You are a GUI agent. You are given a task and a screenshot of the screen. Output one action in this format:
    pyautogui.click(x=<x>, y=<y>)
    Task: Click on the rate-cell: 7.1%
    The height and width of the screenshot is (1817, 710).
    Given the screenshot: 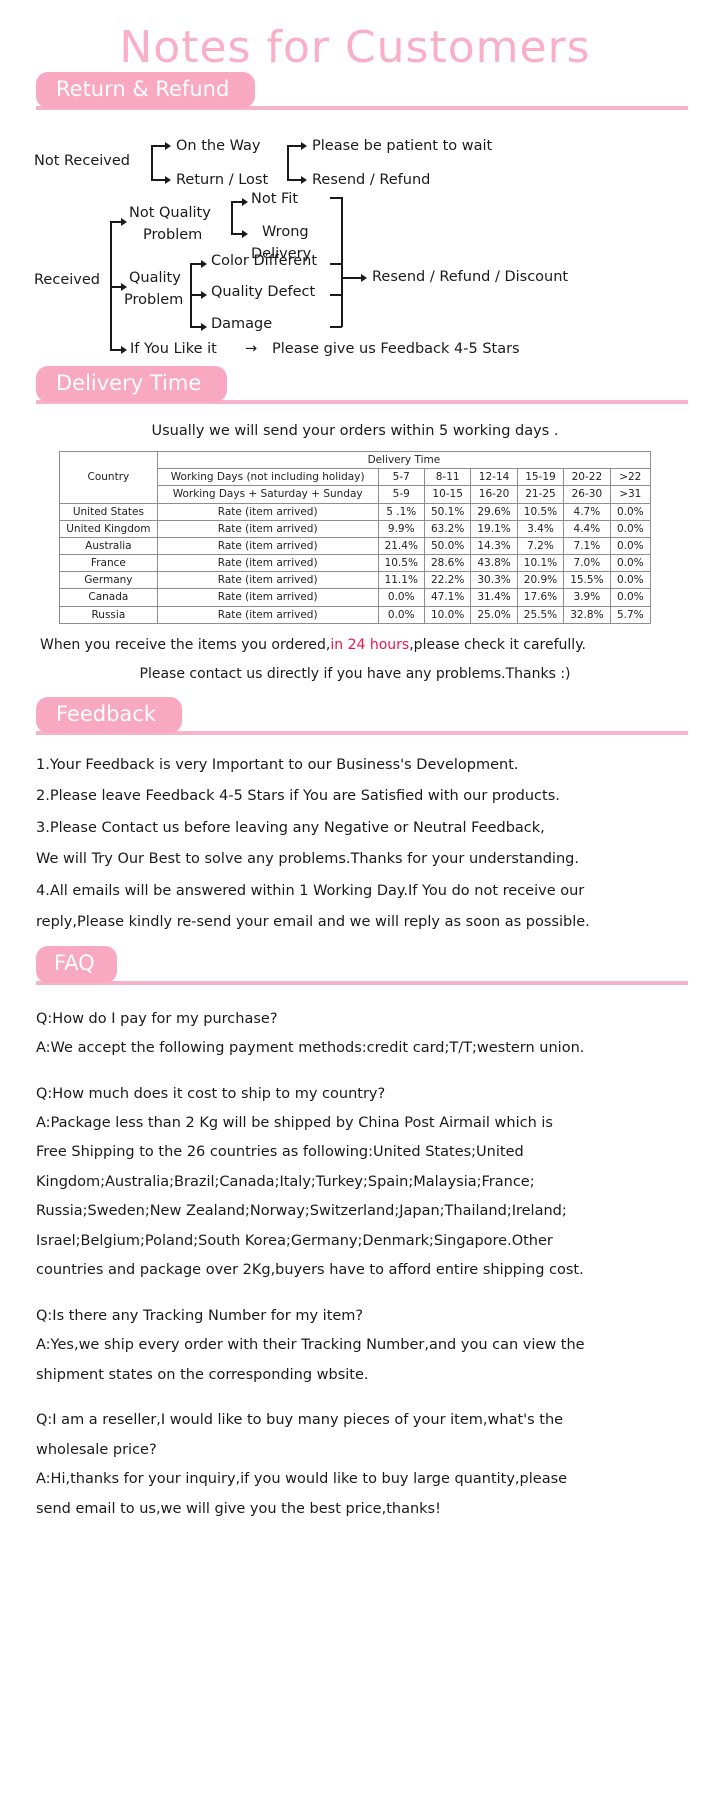 What is the action you would take?
    pyautogui.click(x=587, y=546)
    